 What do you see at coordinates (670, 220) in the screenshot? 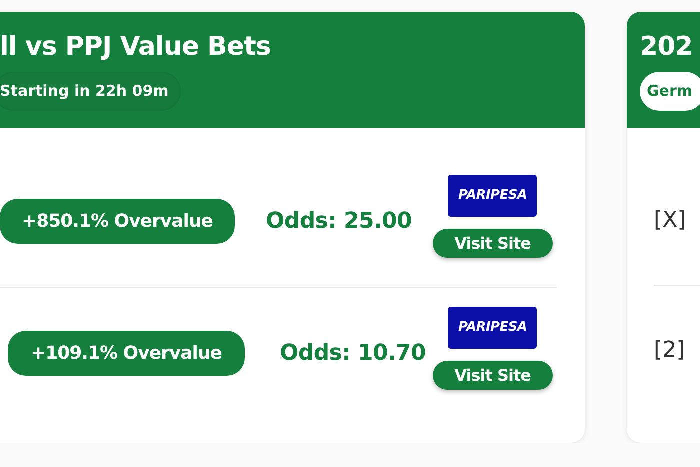
I see `pick-label: [X]` at bounding box center [670, 220].